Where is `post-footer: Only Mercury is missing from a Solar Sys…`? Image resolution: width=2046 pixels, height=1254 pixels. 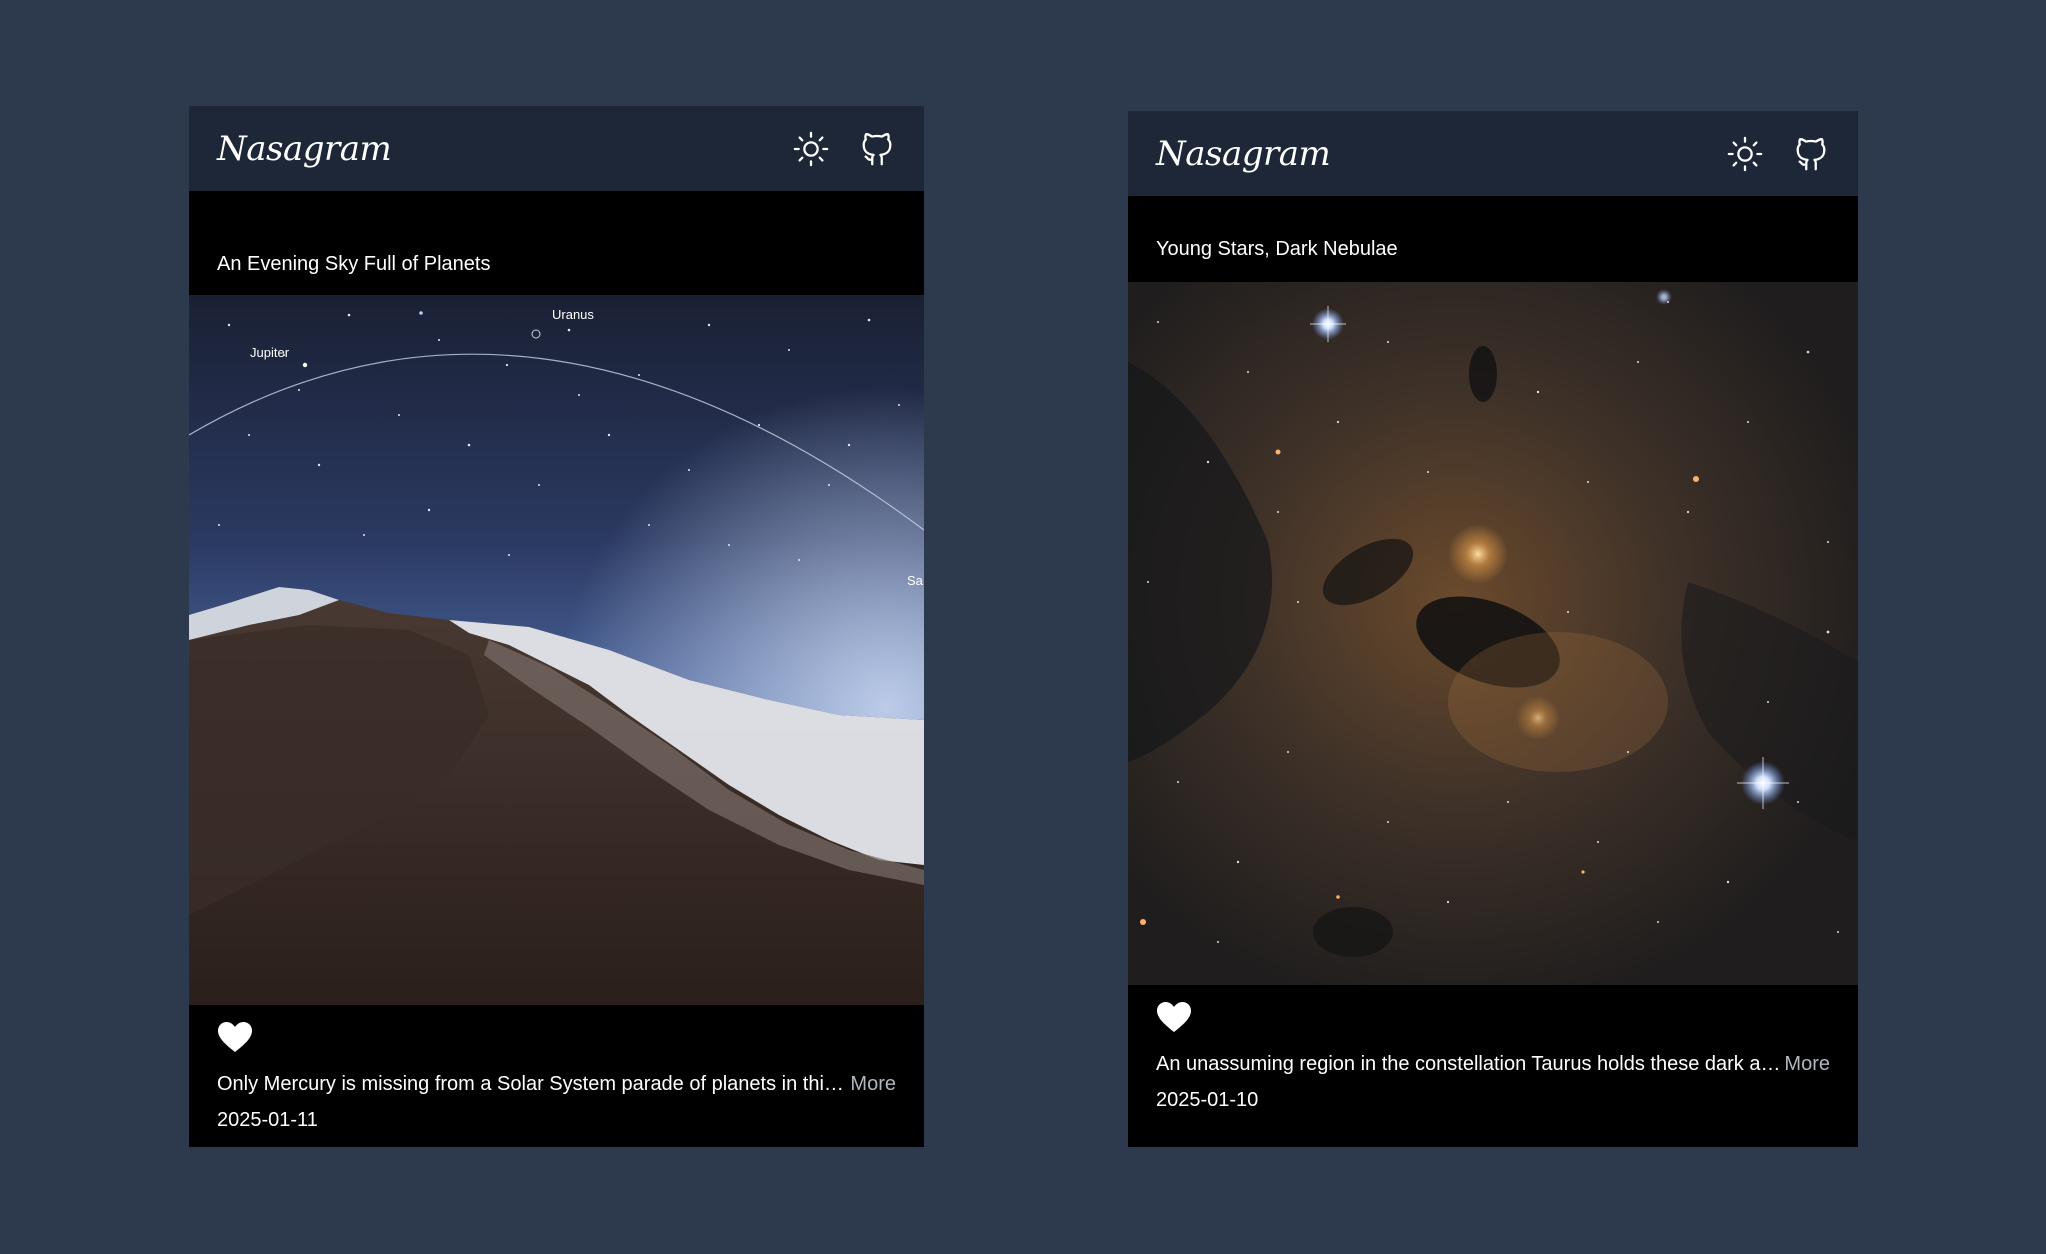 post-footer: Only Mercury is missing from a Solar Sys… is located at coordinates (556, 1076).